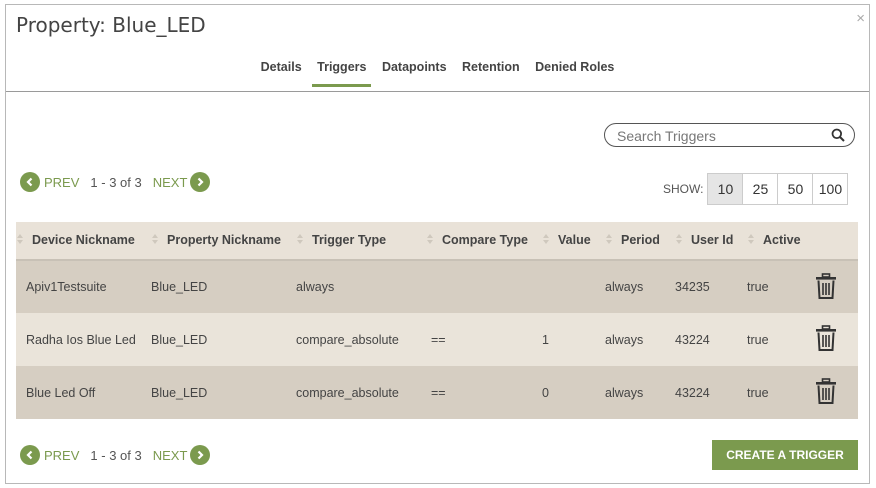  Describe the element at coordinates (281, 73) in the screenshot. I see `tab-details: Details` at that location.